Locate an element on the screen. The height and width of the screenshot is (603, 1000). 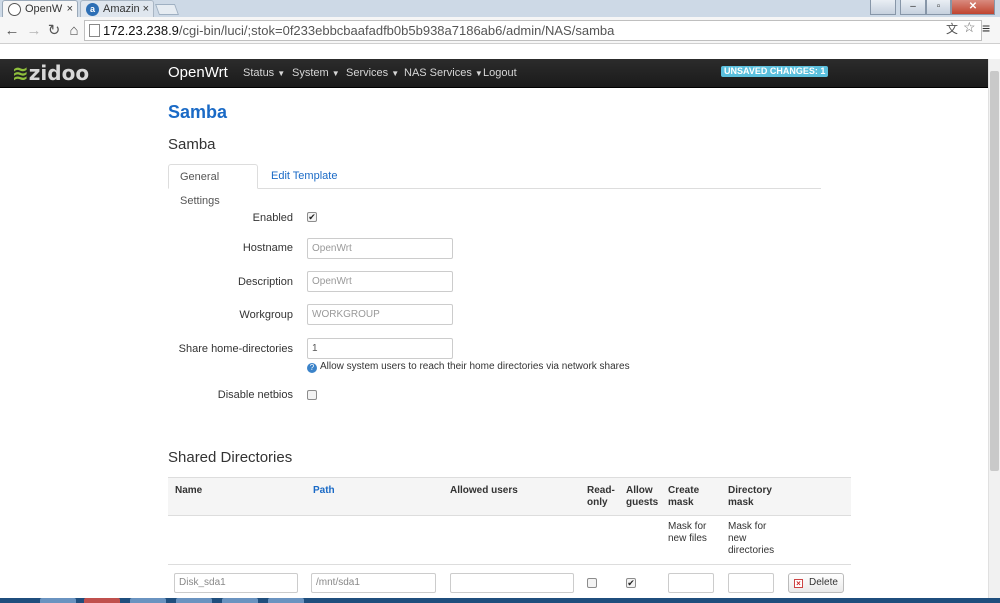
page-title: Samba is located at coordinates (198, 112).